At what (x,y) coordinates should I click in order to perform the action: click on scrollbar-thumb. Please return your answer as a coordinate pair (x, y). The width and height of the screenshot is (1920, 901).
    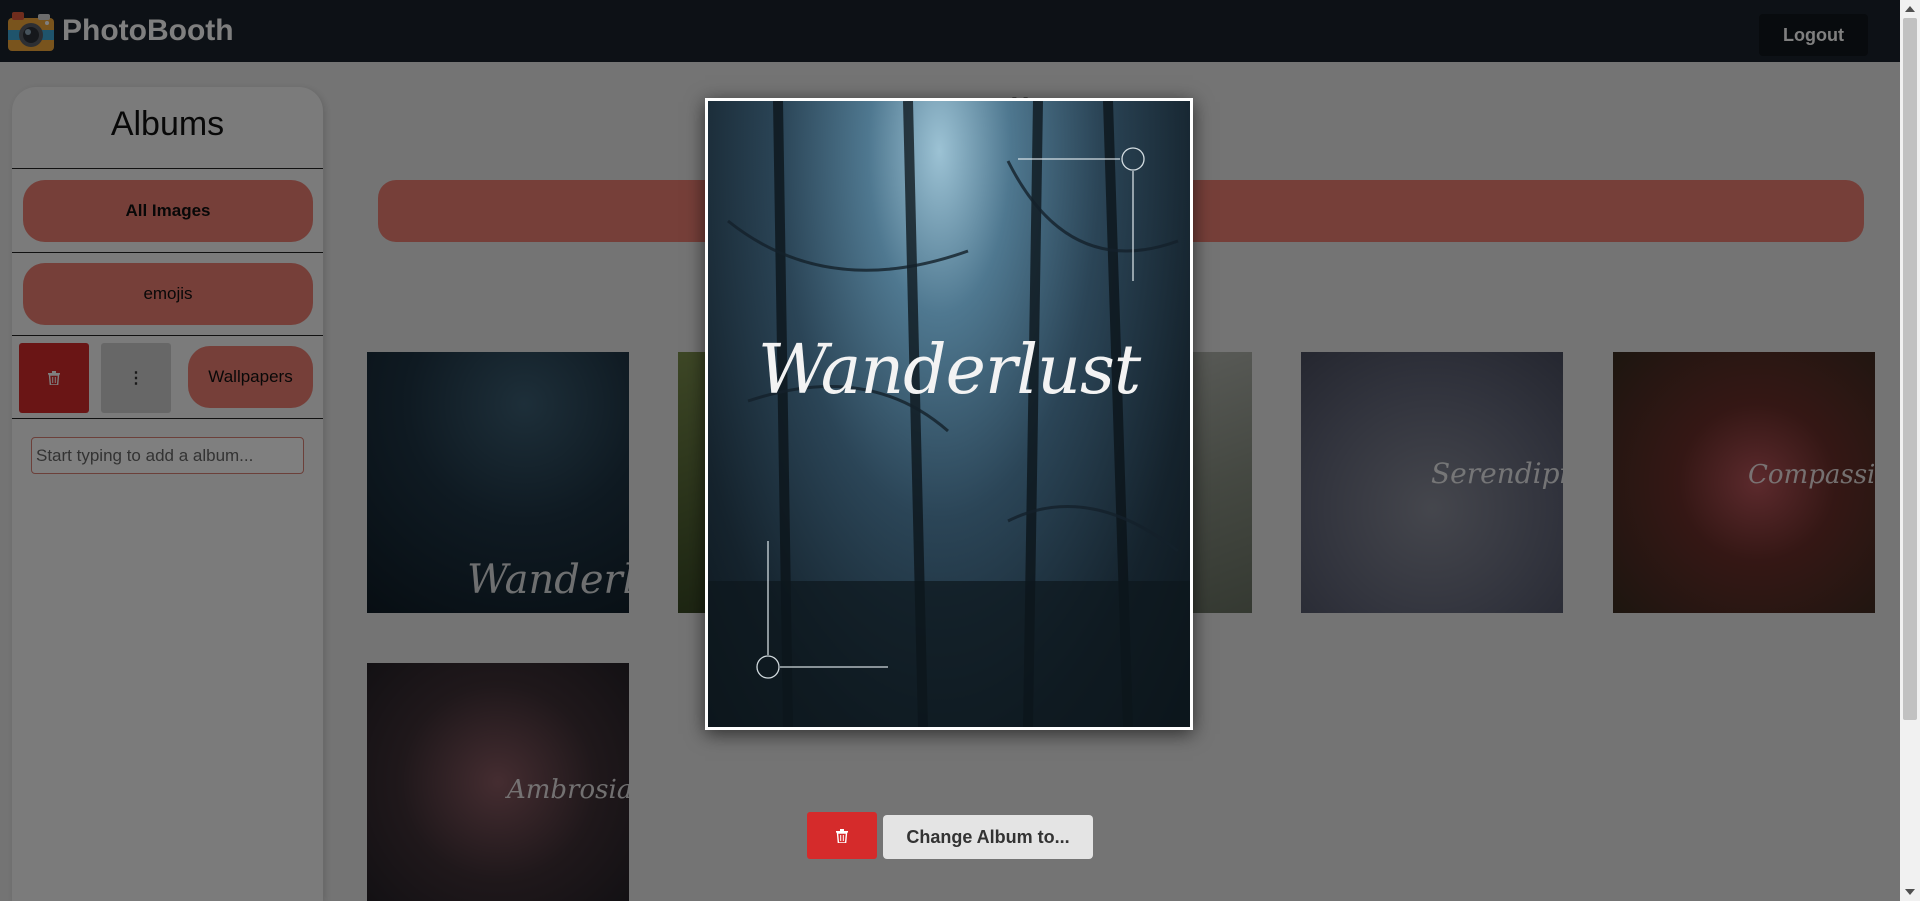
    Looking at the image, I should click on (1910, 369).